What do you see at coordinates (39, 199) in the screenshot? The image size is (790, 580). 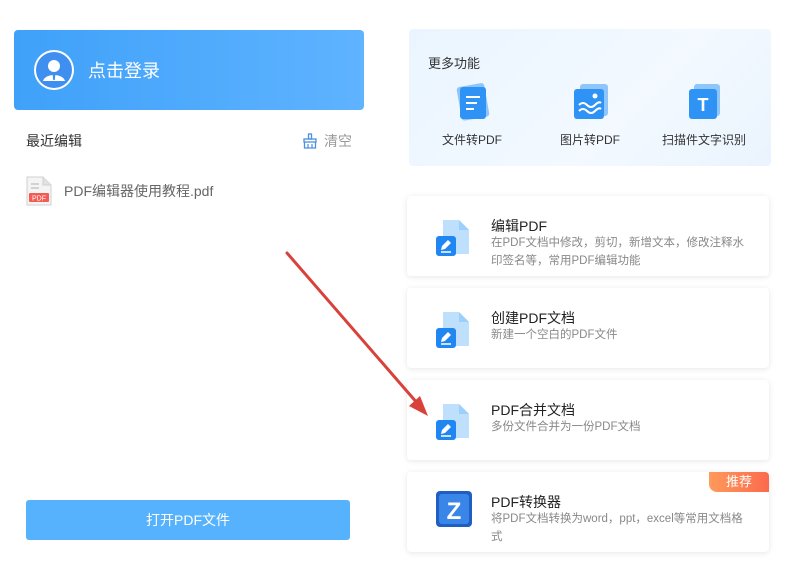 I see `pdf-file-badge: PDF` at bounding box center [39, 199].